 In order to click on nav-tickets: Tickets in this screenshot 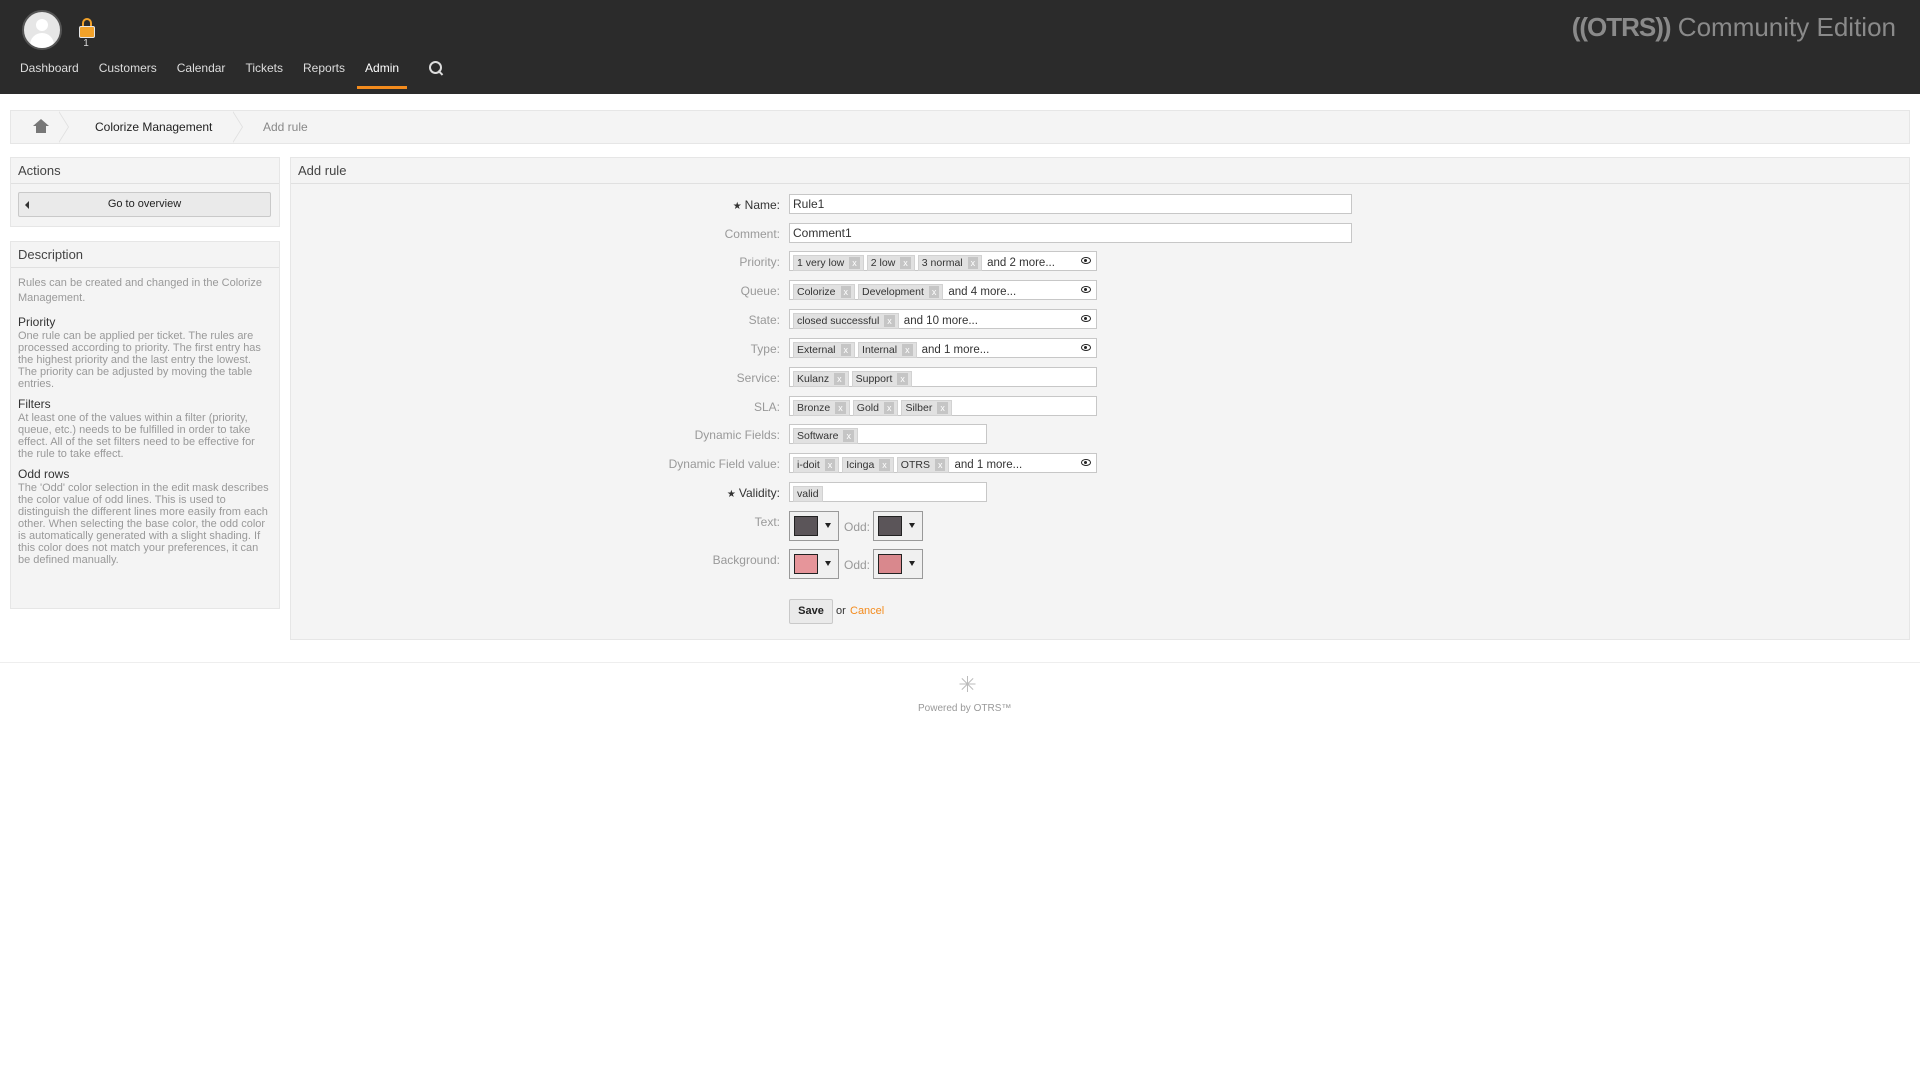, I will do `click(264, 70)`.